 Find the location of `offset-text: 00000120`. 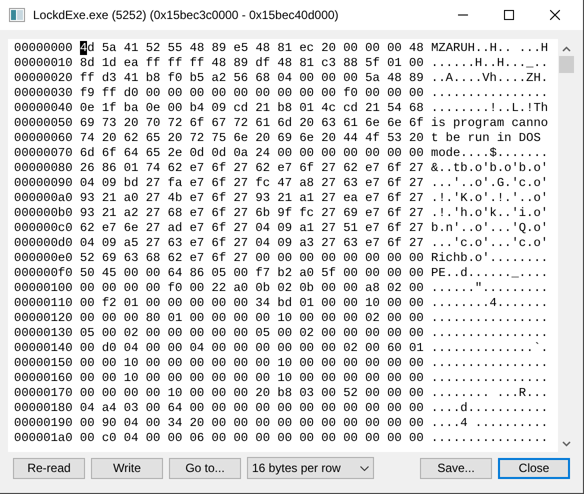

offset-text: 00000120 is located at coordinates (43, 318).